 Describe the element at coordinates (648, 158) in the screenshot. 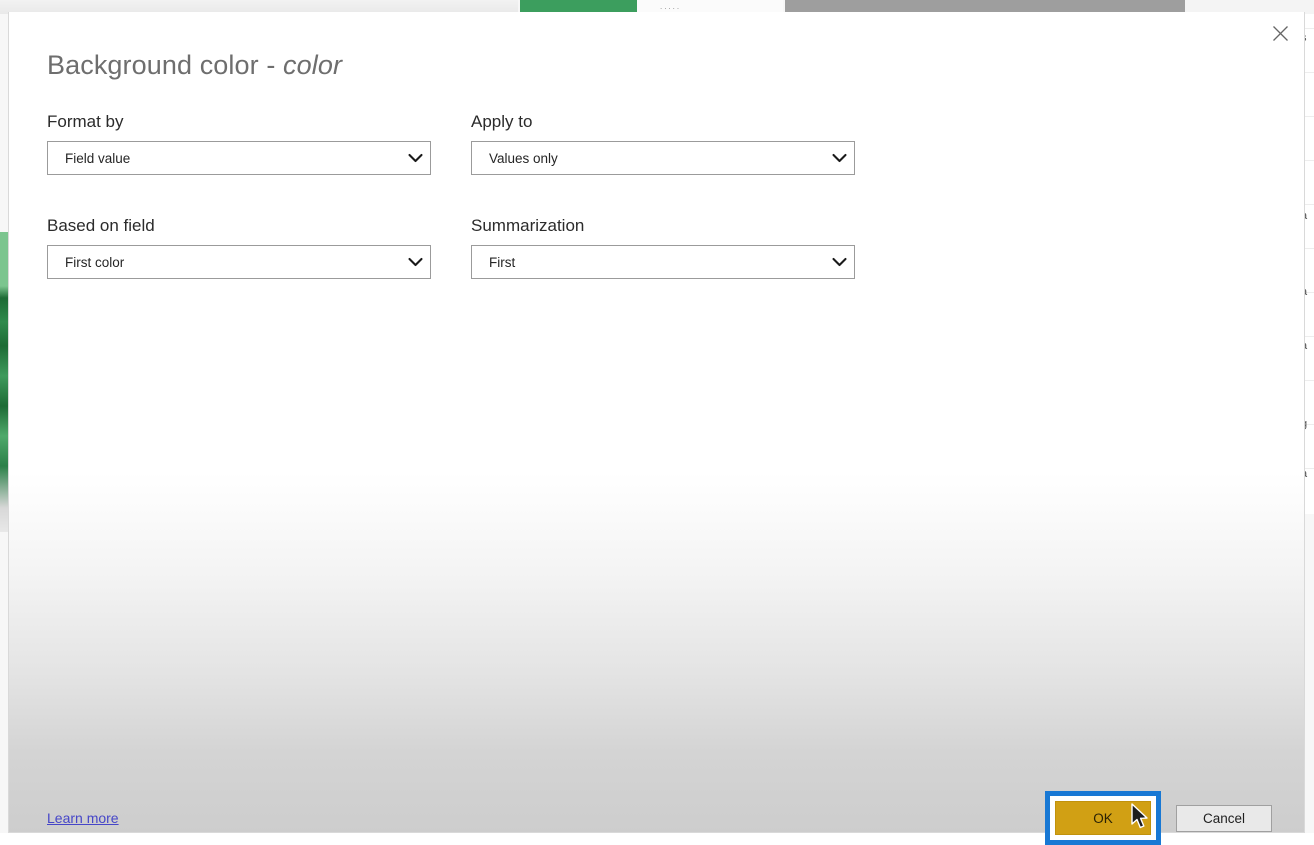

I see `select-apply-to-value: Values only` at that location.